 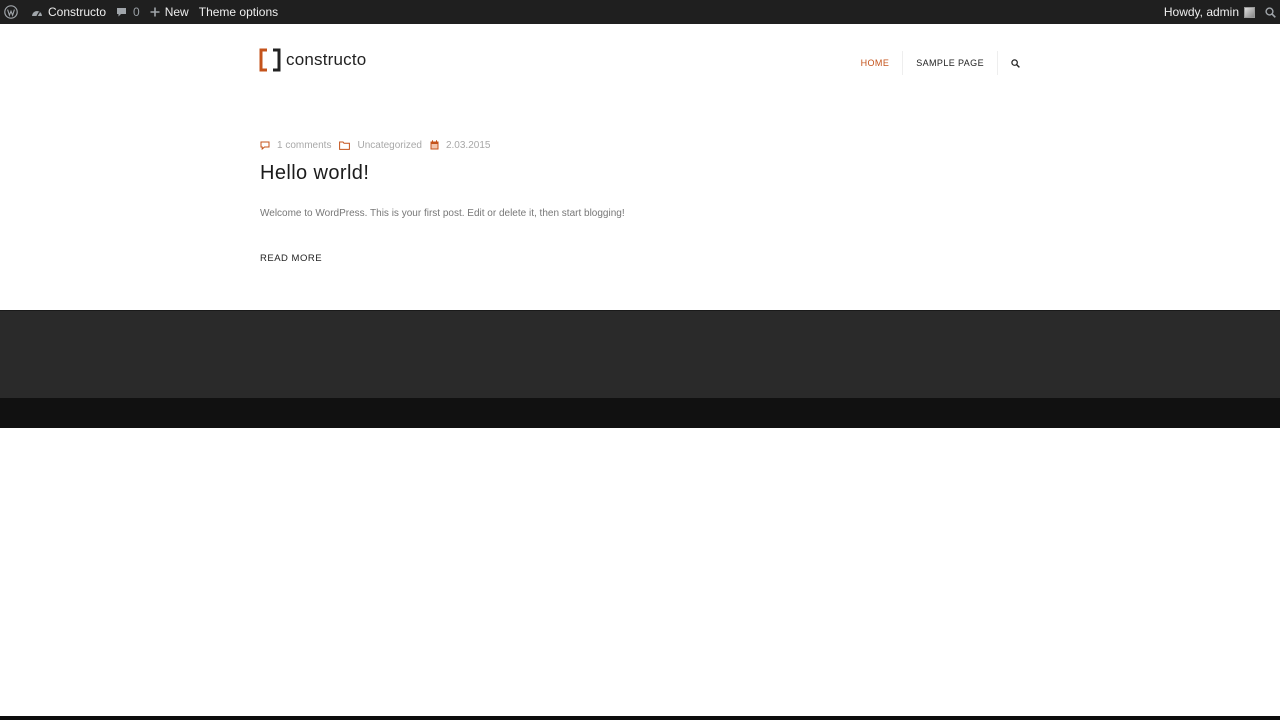 I want to click on post-date-link: 2.03.2015, so click(x=460, y=145).